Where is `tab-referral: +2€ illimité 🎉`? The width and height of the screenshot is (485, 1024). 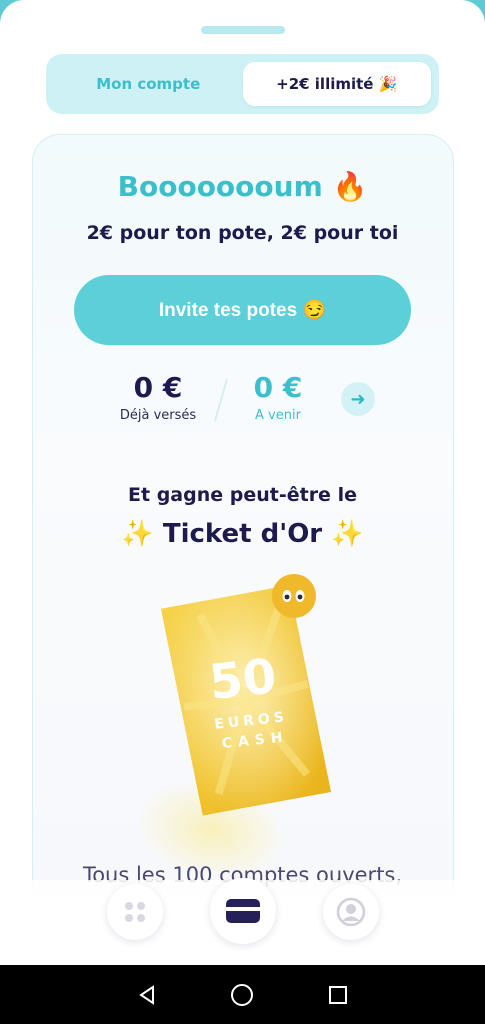 tab-referral: +2€ illimité 🎉 is located at coordinates (336, 84).